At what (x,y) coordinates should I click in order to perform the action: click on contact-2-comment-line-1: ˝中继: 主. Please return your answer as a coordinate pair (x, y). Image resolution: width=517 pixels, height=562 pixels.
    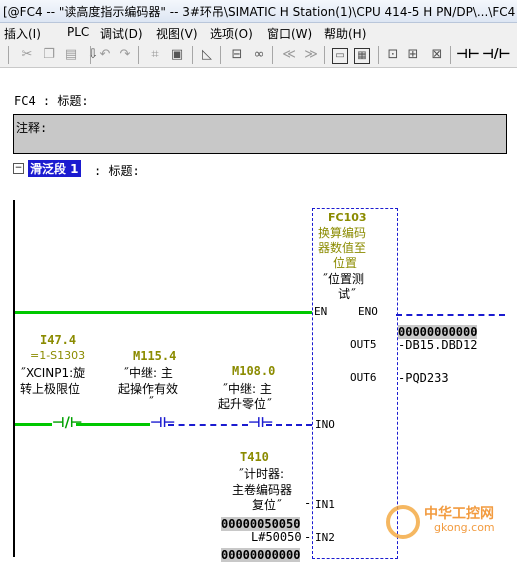
    Looking at the image, I should click on (148, 373).